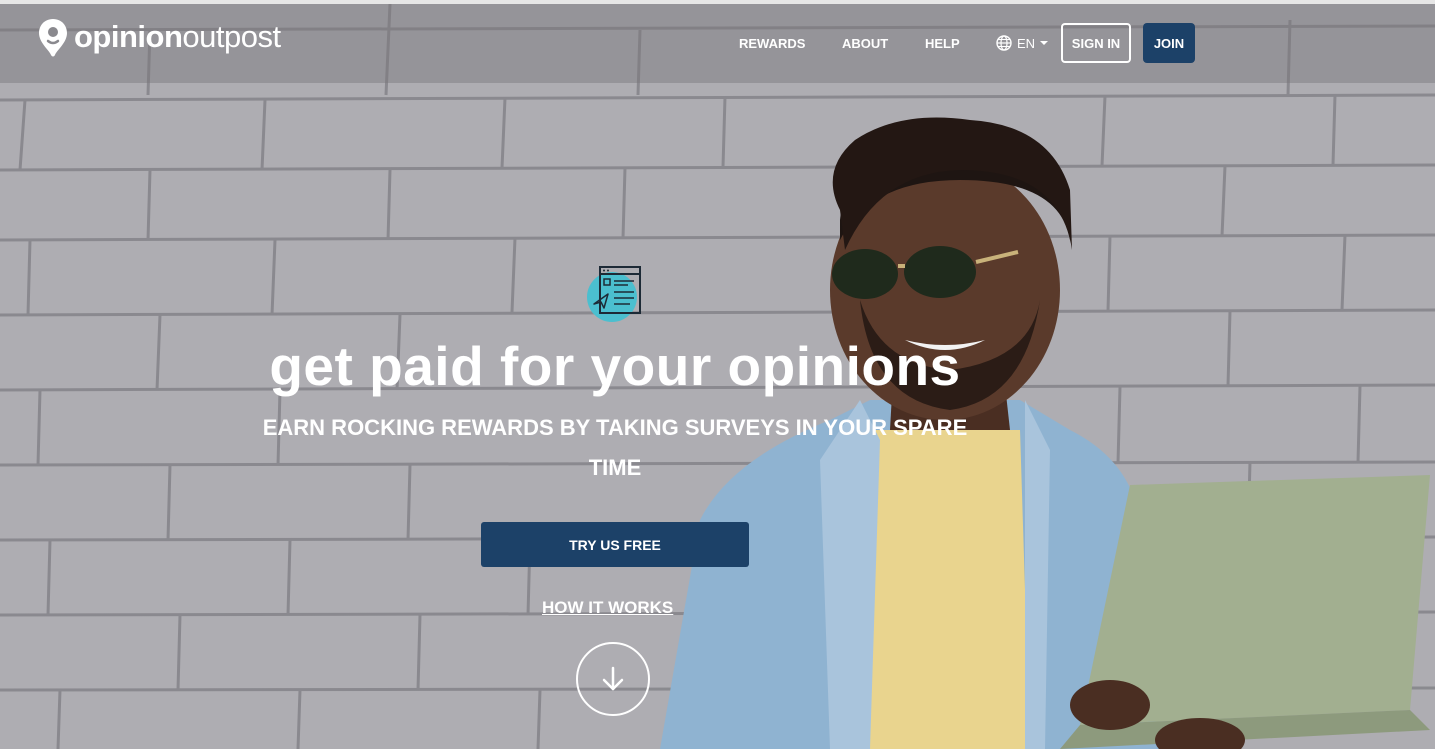  I want to click on logo-text-light: outpost, so click(231, 36).